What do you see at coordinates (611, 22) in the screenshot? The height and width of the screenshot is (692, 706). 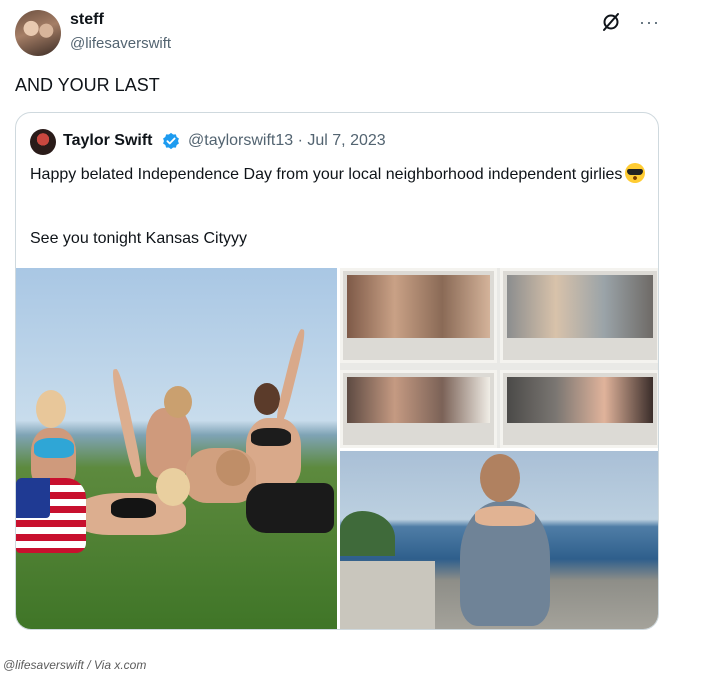 I see `grok-slash-icon` at bounding box center [611, 22].